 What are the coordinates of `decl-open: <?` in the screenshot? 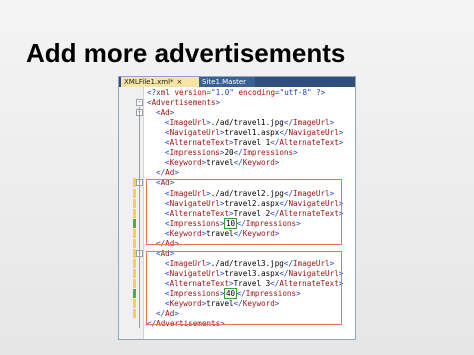 It's located at (152, 92).